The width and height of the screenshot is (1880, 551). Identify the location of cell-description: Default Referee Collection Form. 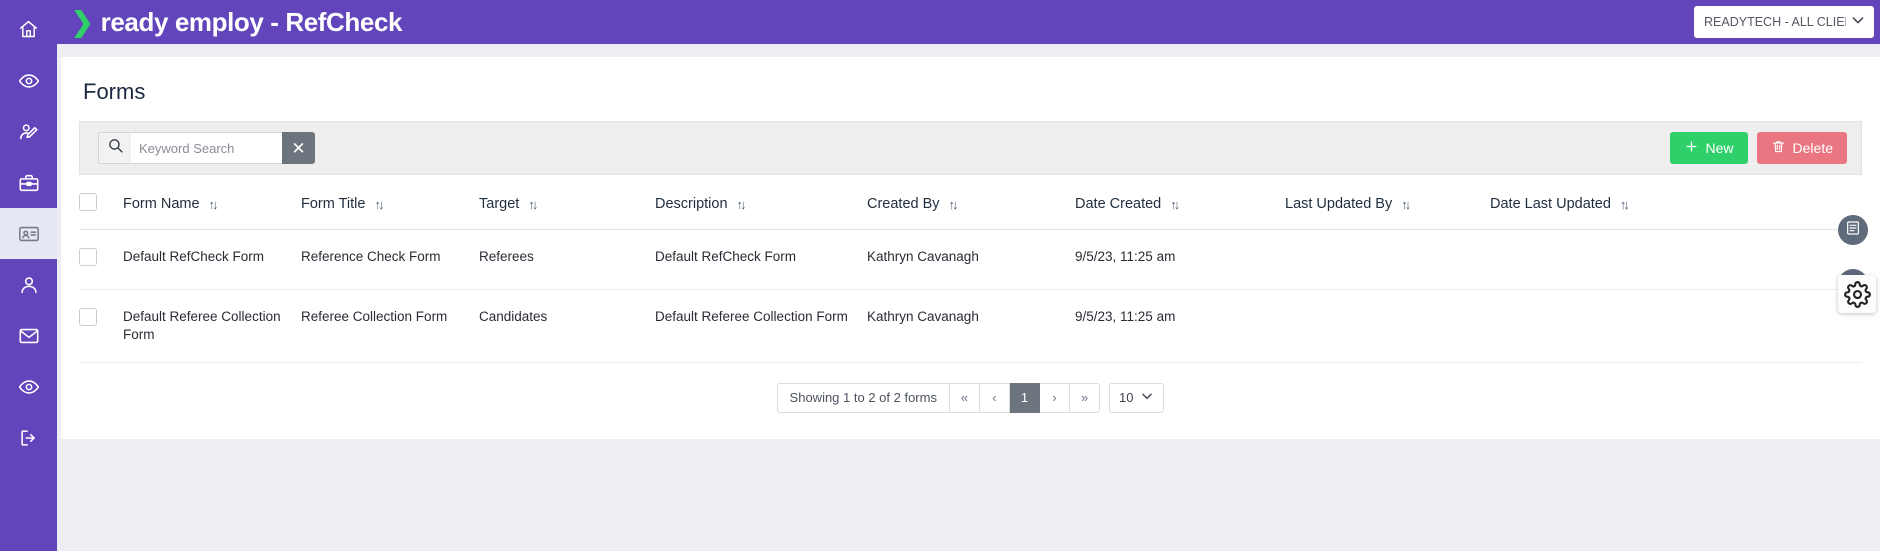
(761, 326).